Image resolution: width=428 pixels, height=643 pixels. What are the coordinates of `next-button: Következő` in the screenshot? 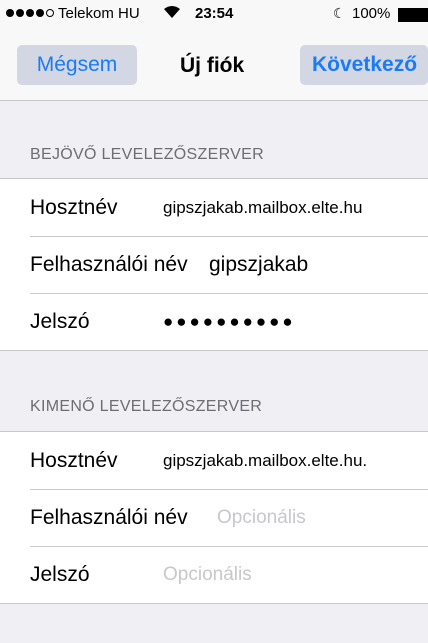 It's located at (364, 65).